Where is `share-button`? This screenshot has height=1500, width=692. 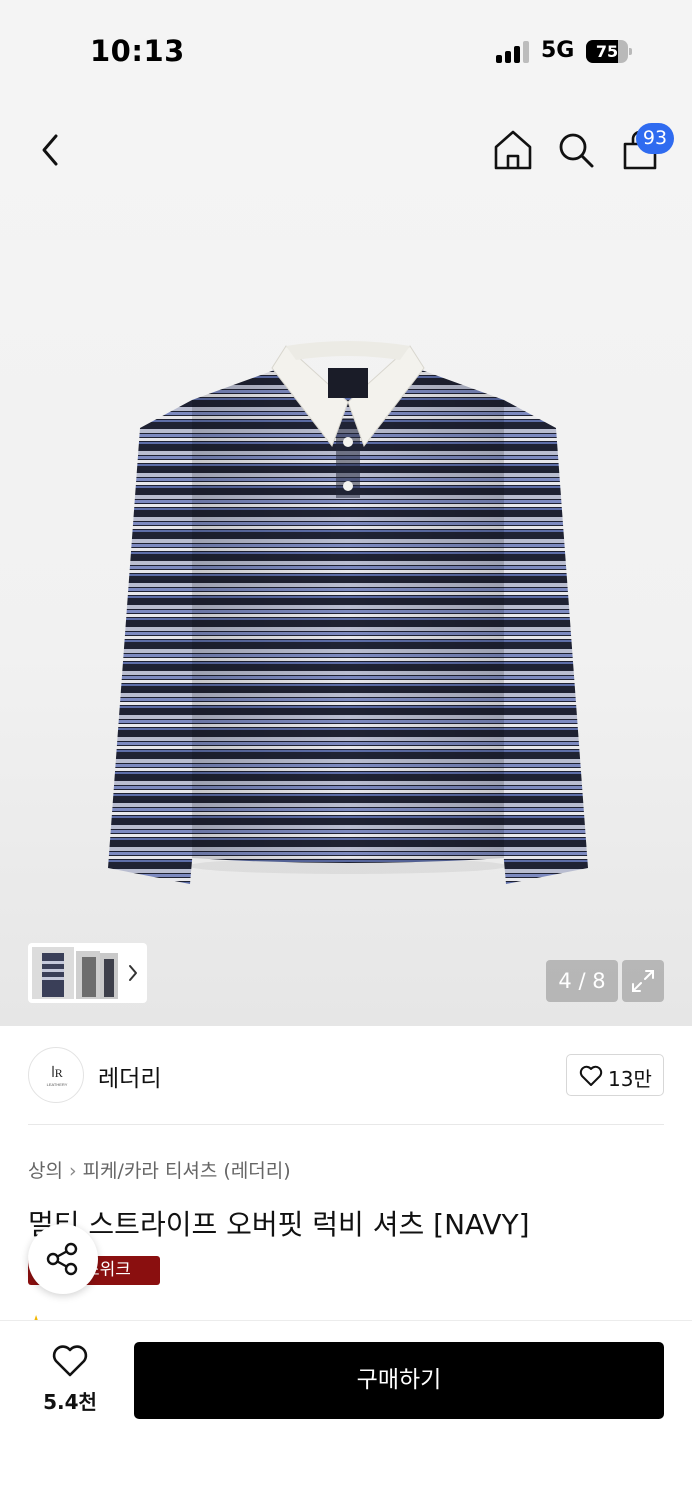 share-button is located at coordinates (63, 1259).